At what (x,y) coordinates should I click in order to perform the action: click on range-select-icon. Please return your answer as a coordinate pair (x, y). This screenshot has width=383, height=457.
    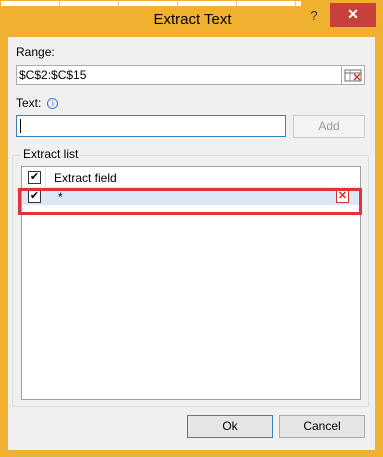
    Looking at the image, I should click on (353, 75).